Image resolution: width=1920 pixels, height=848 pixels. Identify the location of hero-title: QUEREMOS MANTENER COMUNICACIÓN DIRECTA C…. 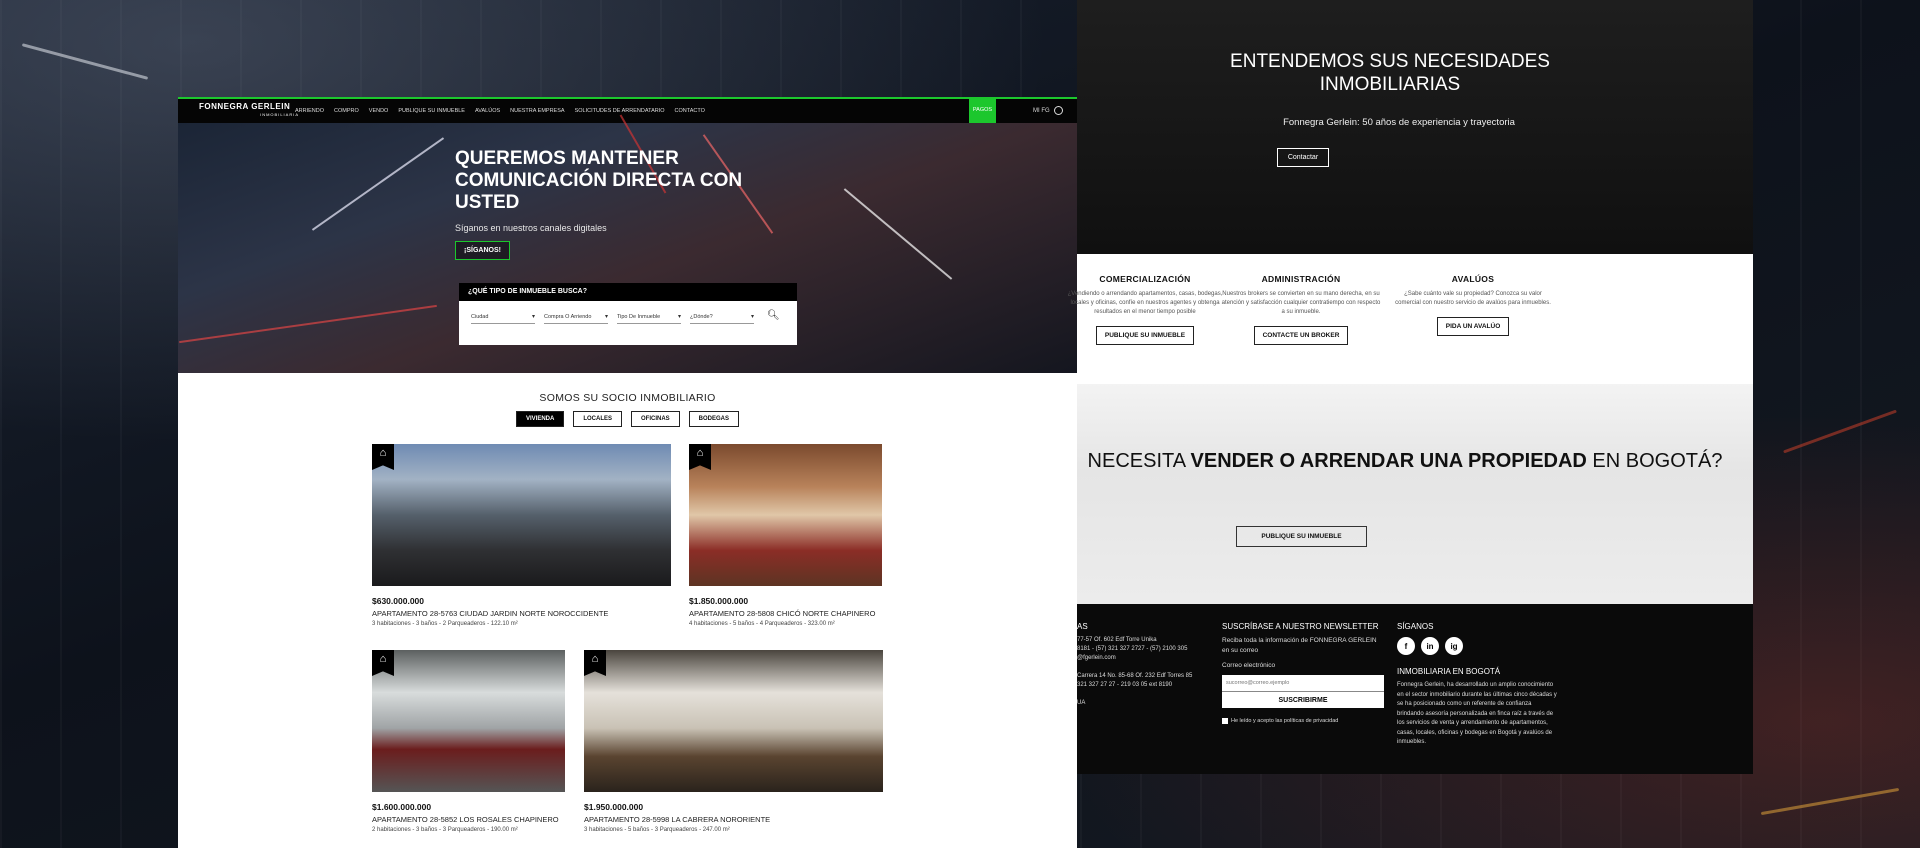
(599, 180).